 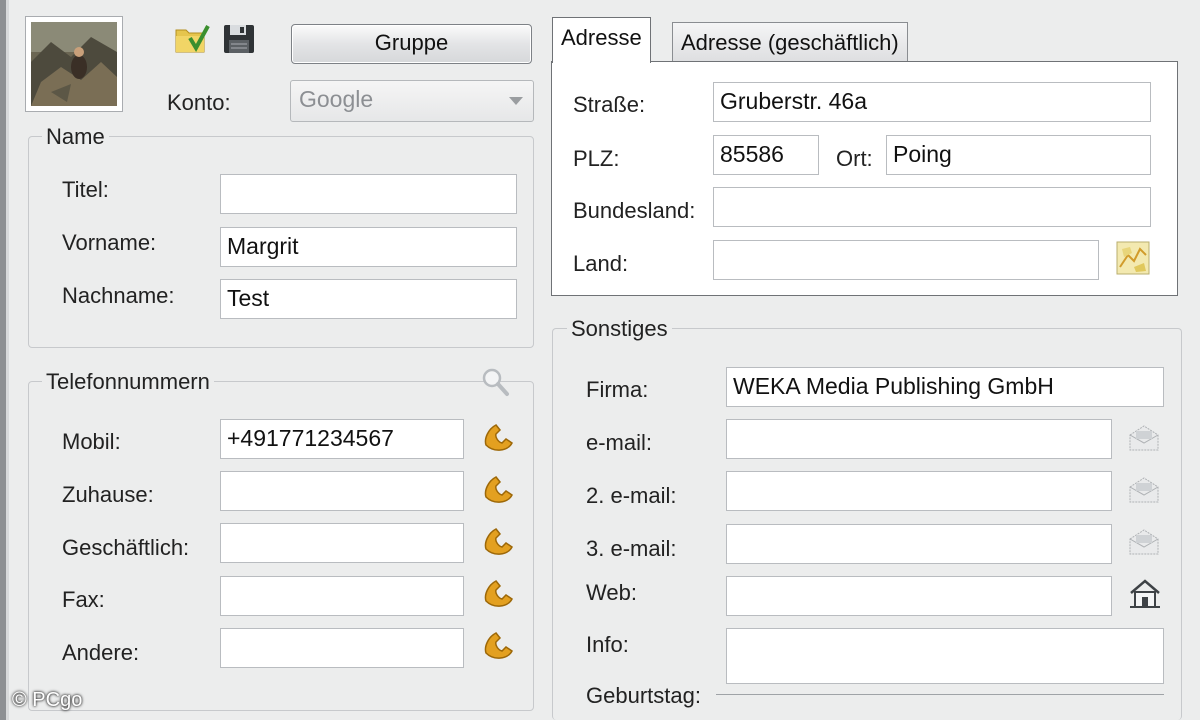 What do you see at coordinates (619, 442) in the screenshot?
I see `email1-label: e-mail:` at bounding box center [619, 442].